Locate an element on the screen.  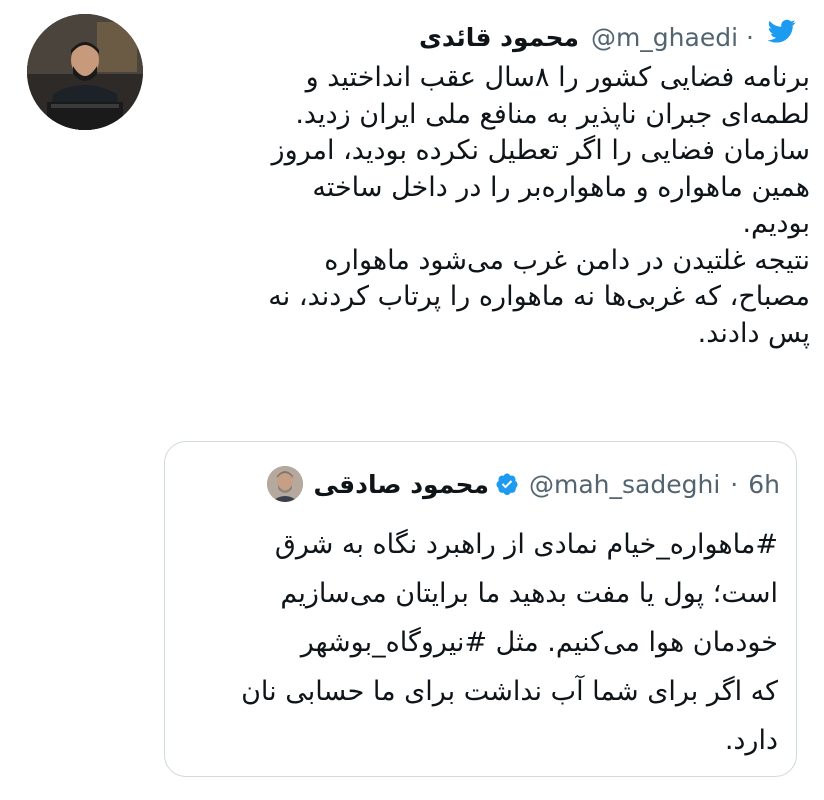
author-name: محمود قائدی is located at coordinates (499, 37).